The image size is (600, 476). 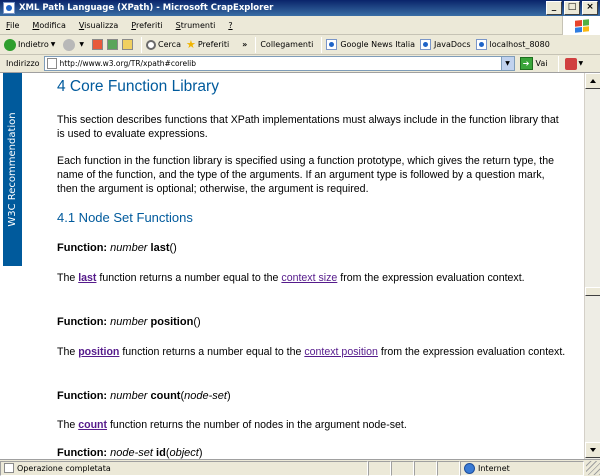 I want to click on status-text: Operazione completata, so click(x=64, y=468).